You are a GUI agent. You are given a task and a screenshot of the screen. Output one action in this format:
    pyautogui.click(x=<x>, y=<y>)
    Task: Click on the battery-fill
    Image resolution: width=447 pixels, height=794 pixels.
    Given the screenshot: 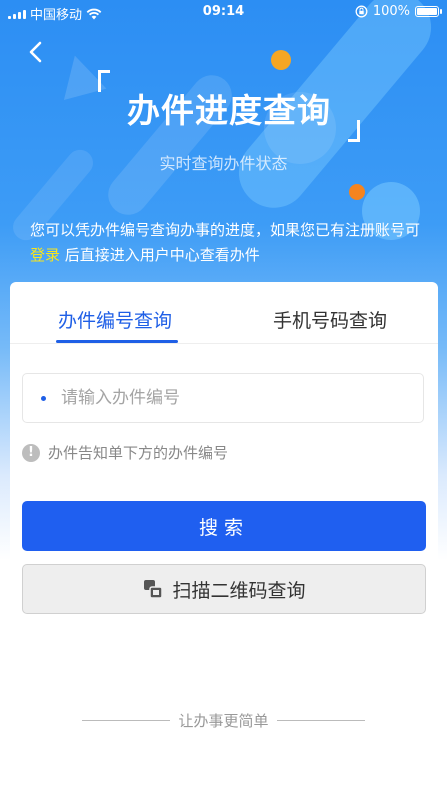 What is the action you would take?
    pyautogui.click(x=427, y=11)
    